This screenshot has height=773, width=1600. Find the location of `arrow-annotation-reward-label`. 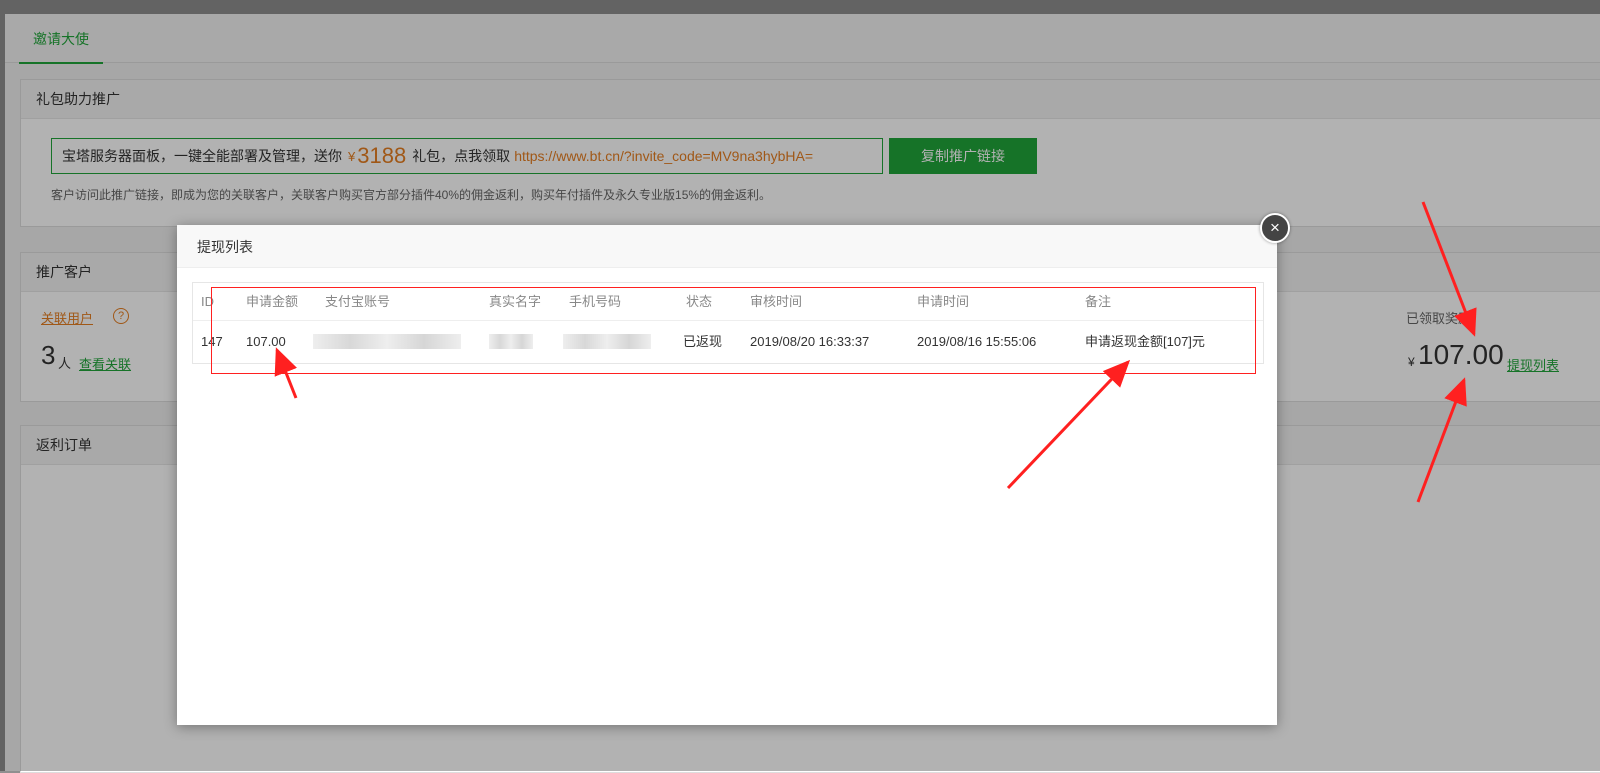

arrow-annotation-reward-label is located at coordinates (1449, 269).